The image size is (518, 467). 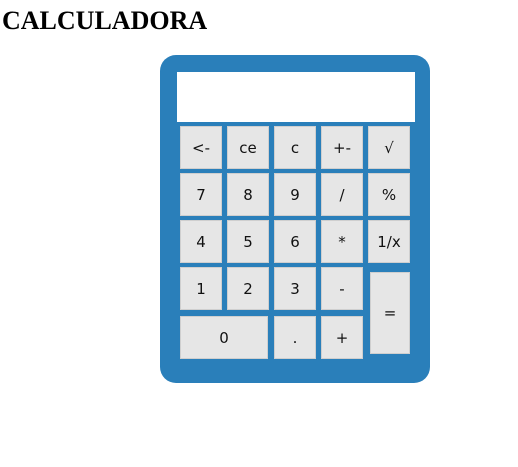 I want to click on square-root-button: √, so click(x=389, y=147).